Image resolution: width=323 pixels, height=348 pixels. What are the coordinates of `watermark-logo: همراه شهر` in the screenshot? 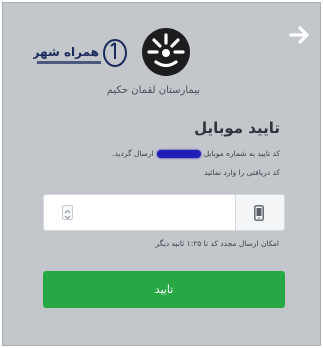 It's located at (80, 53).